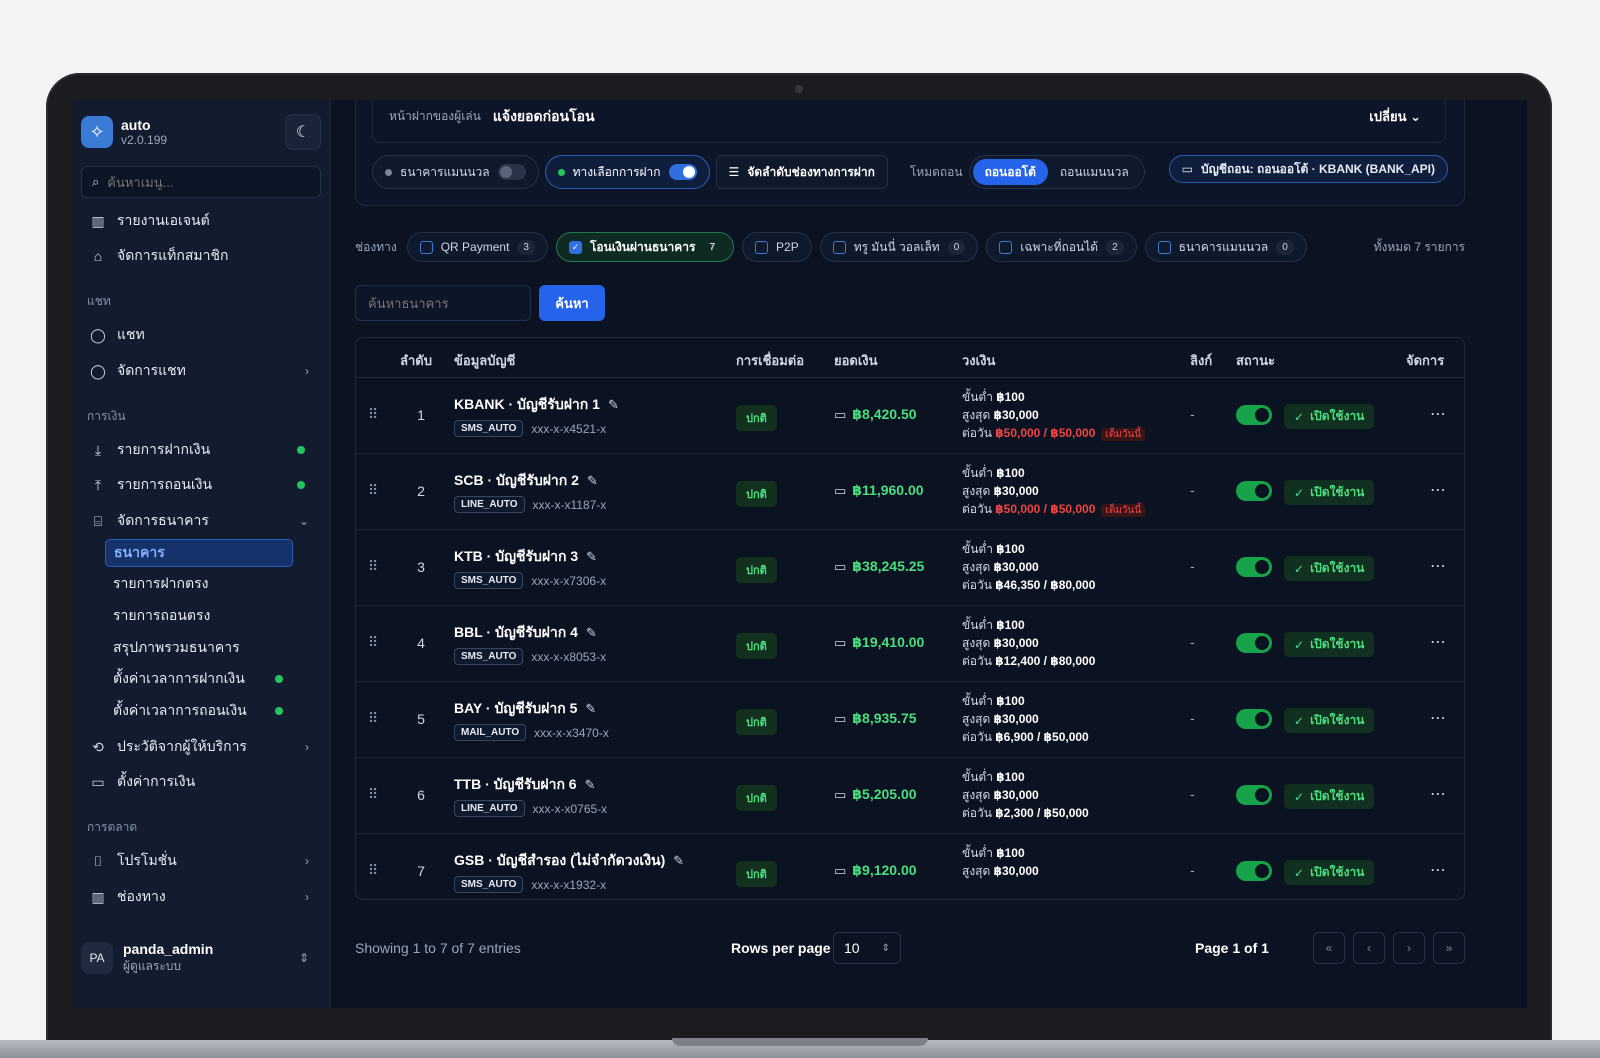  I want to click on chip-bank-transfer: ✓ โอนเงินผ่านธนาคาร 7, so click(645, 247).